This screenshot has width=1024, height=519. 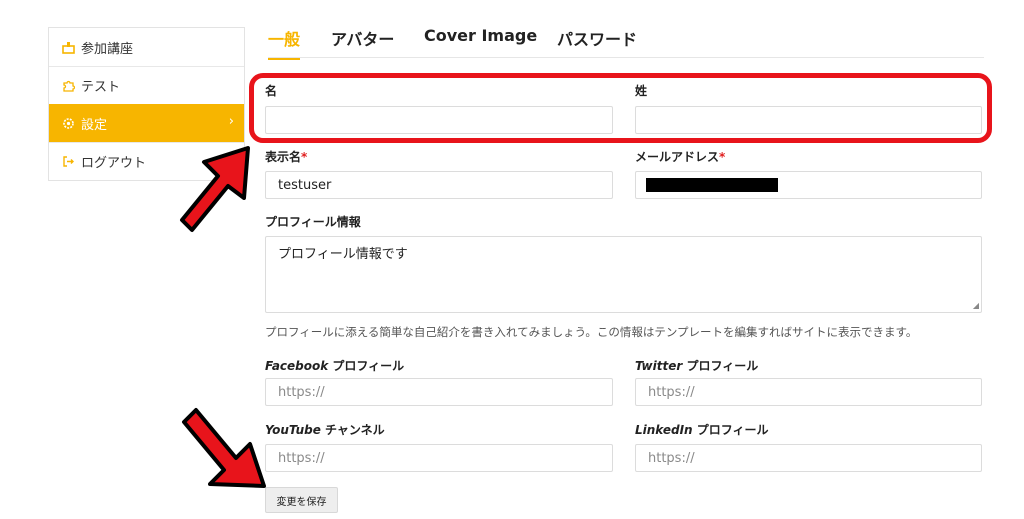 What do you see at coordinates (146, 85) in the screenshot?
I see `sidebar-item-test: テスト` at bounding box center [146, 85].